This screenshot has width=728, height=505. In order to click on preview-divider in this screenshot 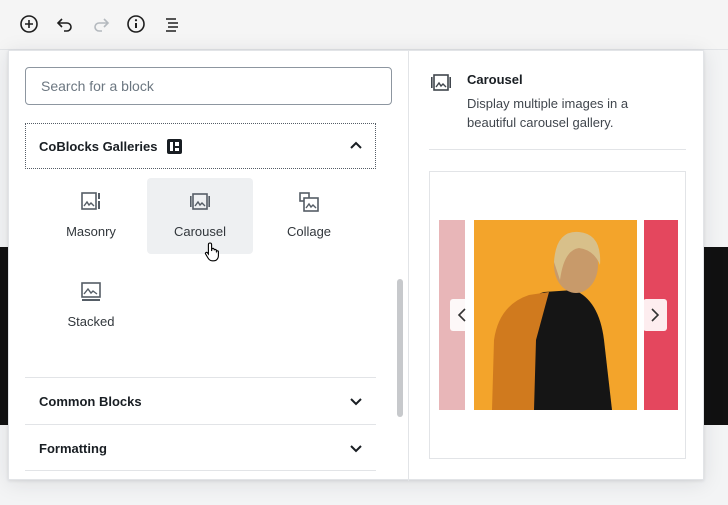, I will do `click(557, 149)`.